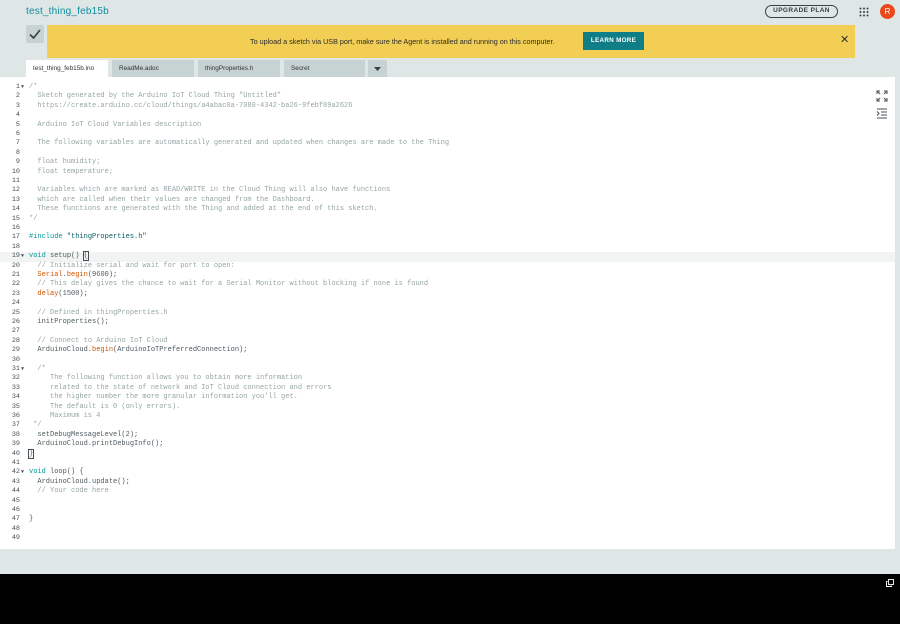 The height and width of the screenshot is (624, 900). Describe the element at coordinates (447, 369) in the screenshot. I see `code-line: 31 ▼ /*` at that location.